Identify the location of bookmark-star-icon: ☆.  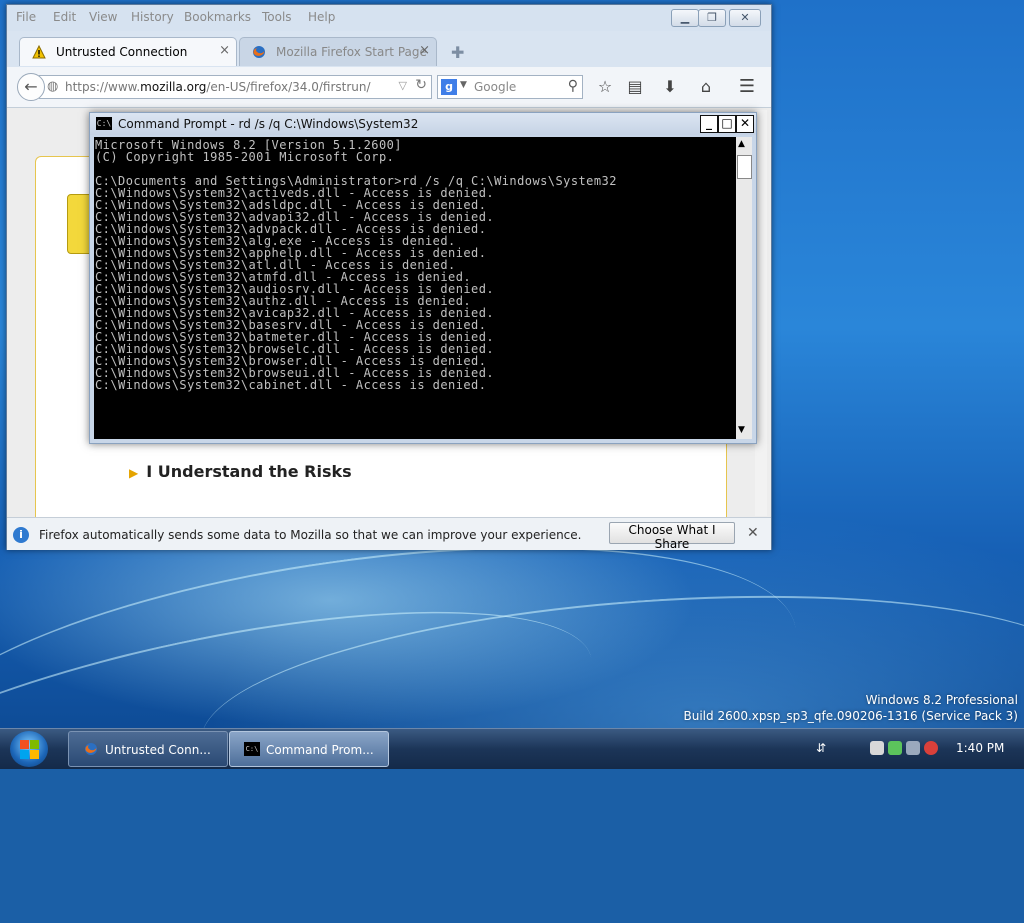
(605, 87).